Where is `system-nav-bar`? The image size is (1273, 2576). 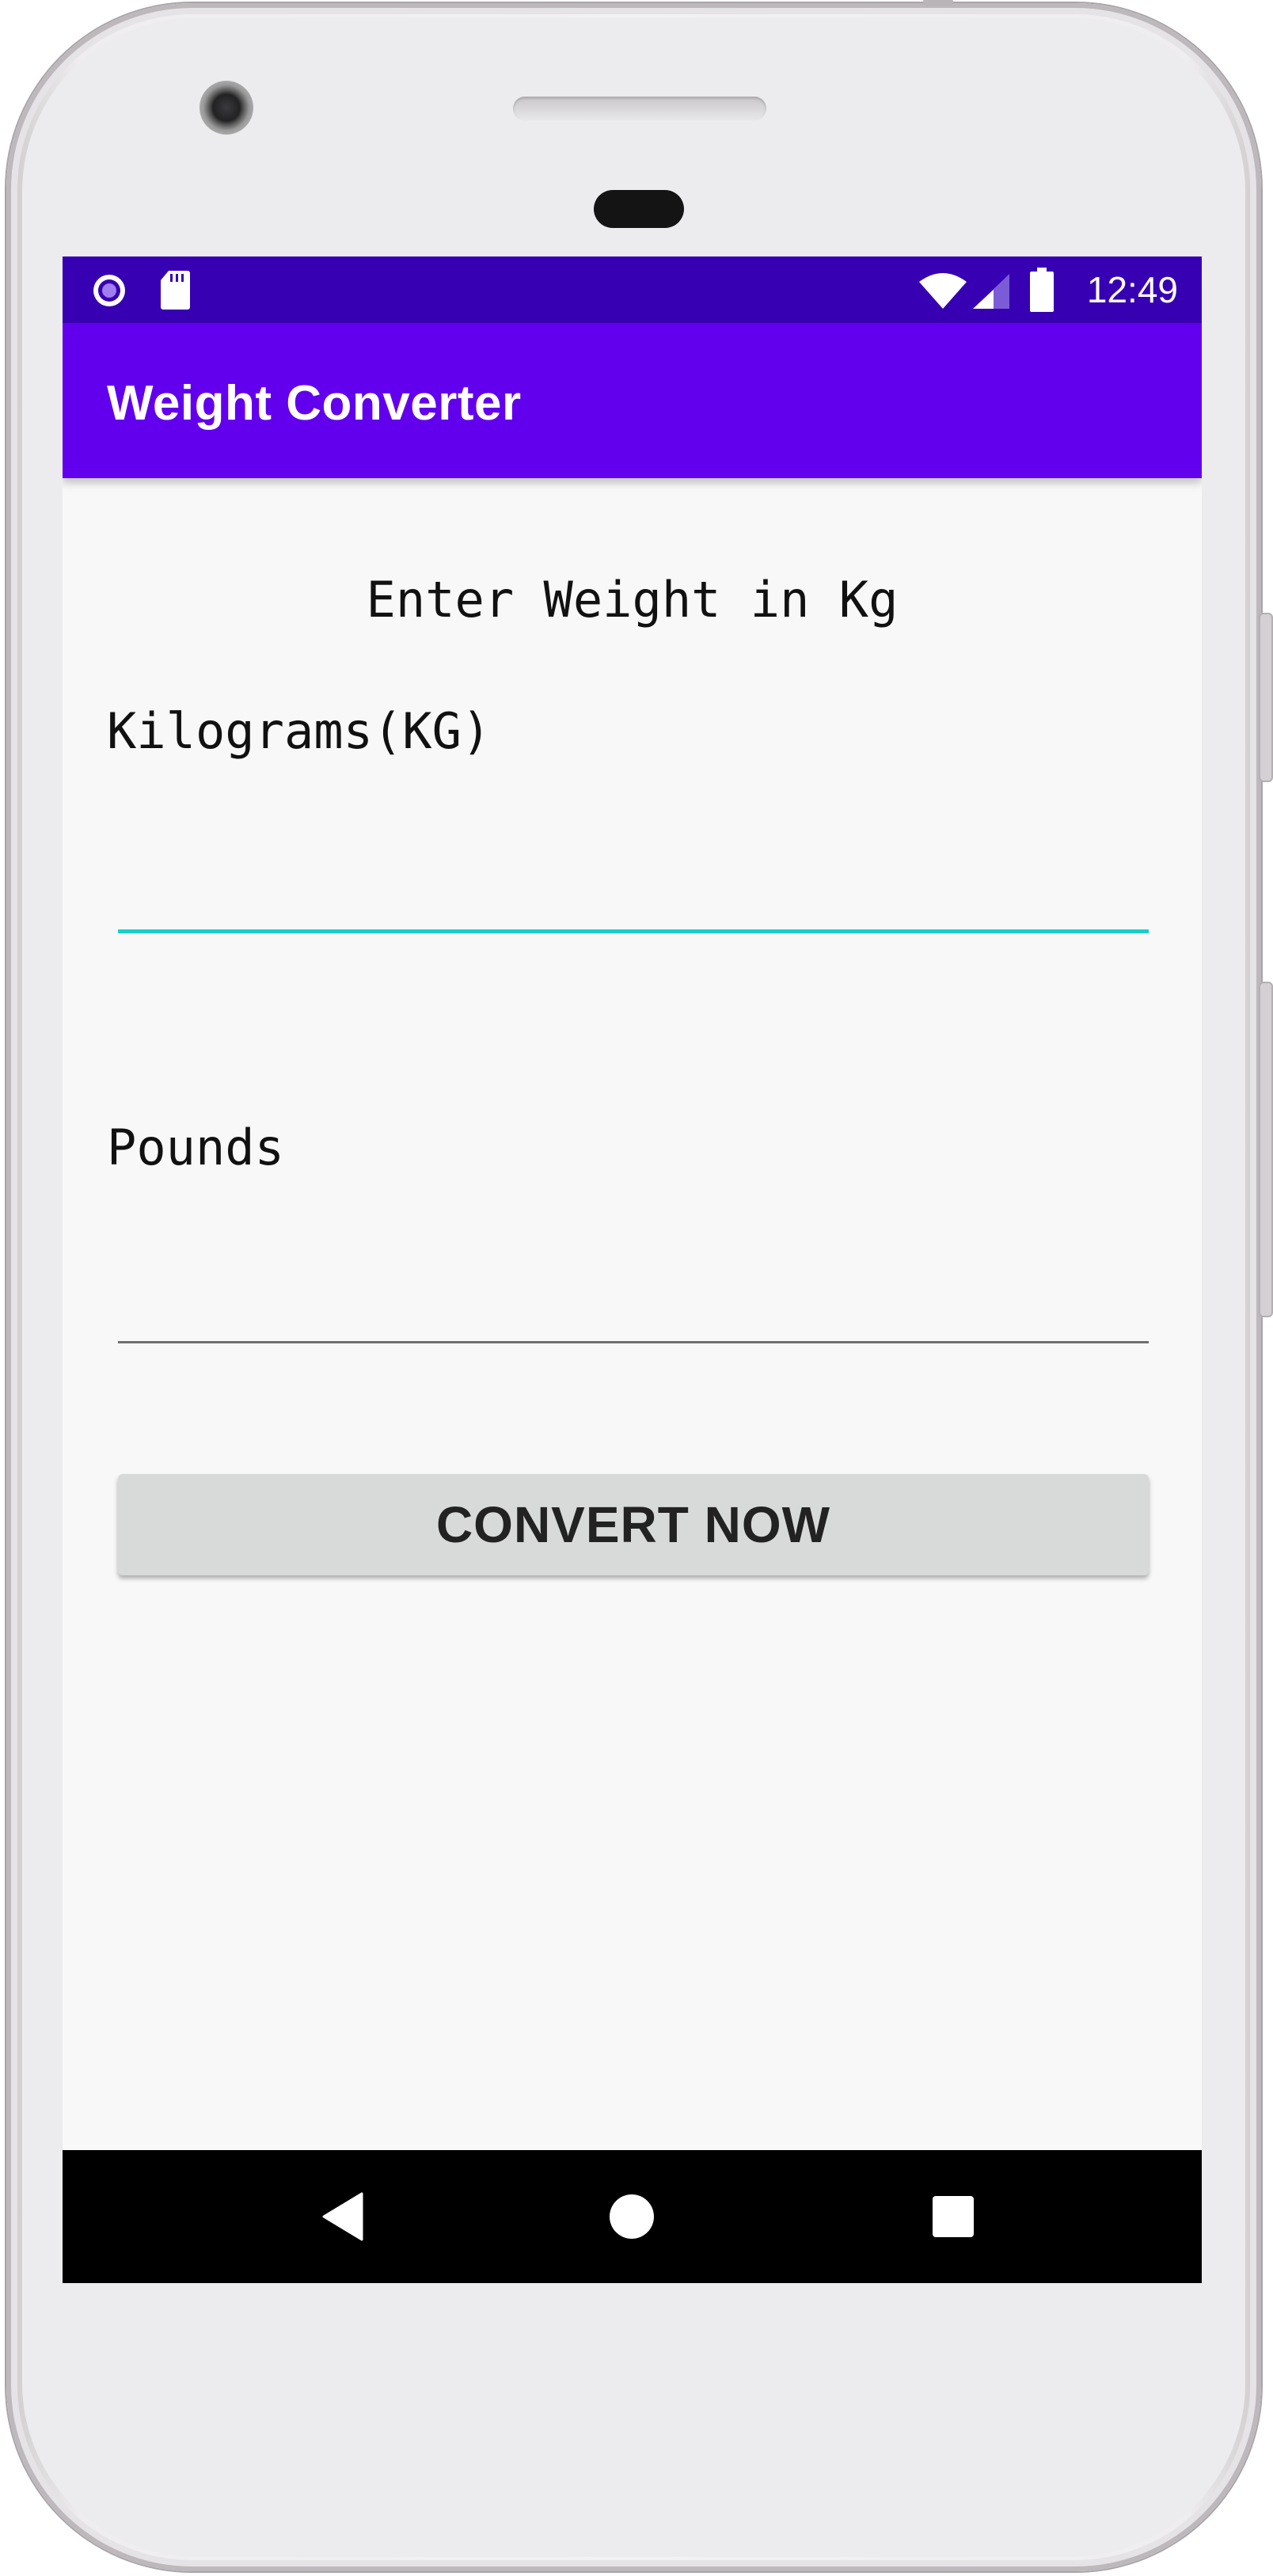
system-nav-bar is located at coordinates (632, 2216).